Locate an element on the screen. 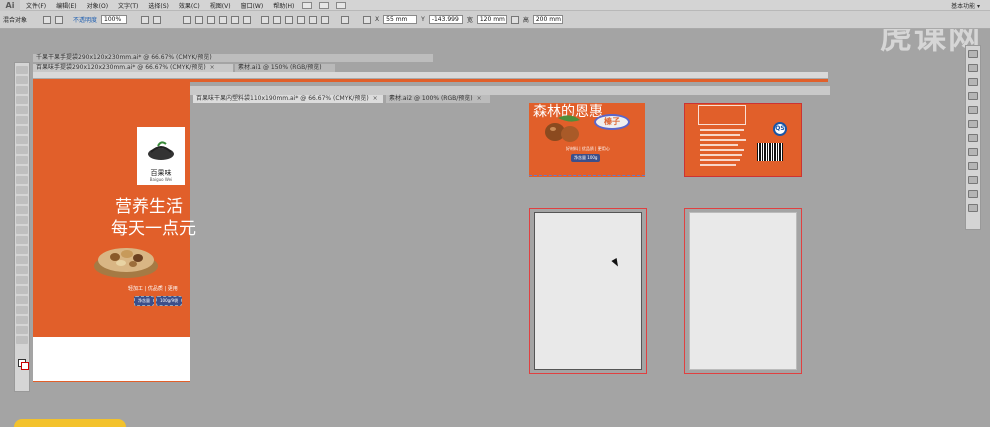 The width and height of the screenshot is (990, 427). menu-effect: 效果(C) is located at coordinates (189, 5).